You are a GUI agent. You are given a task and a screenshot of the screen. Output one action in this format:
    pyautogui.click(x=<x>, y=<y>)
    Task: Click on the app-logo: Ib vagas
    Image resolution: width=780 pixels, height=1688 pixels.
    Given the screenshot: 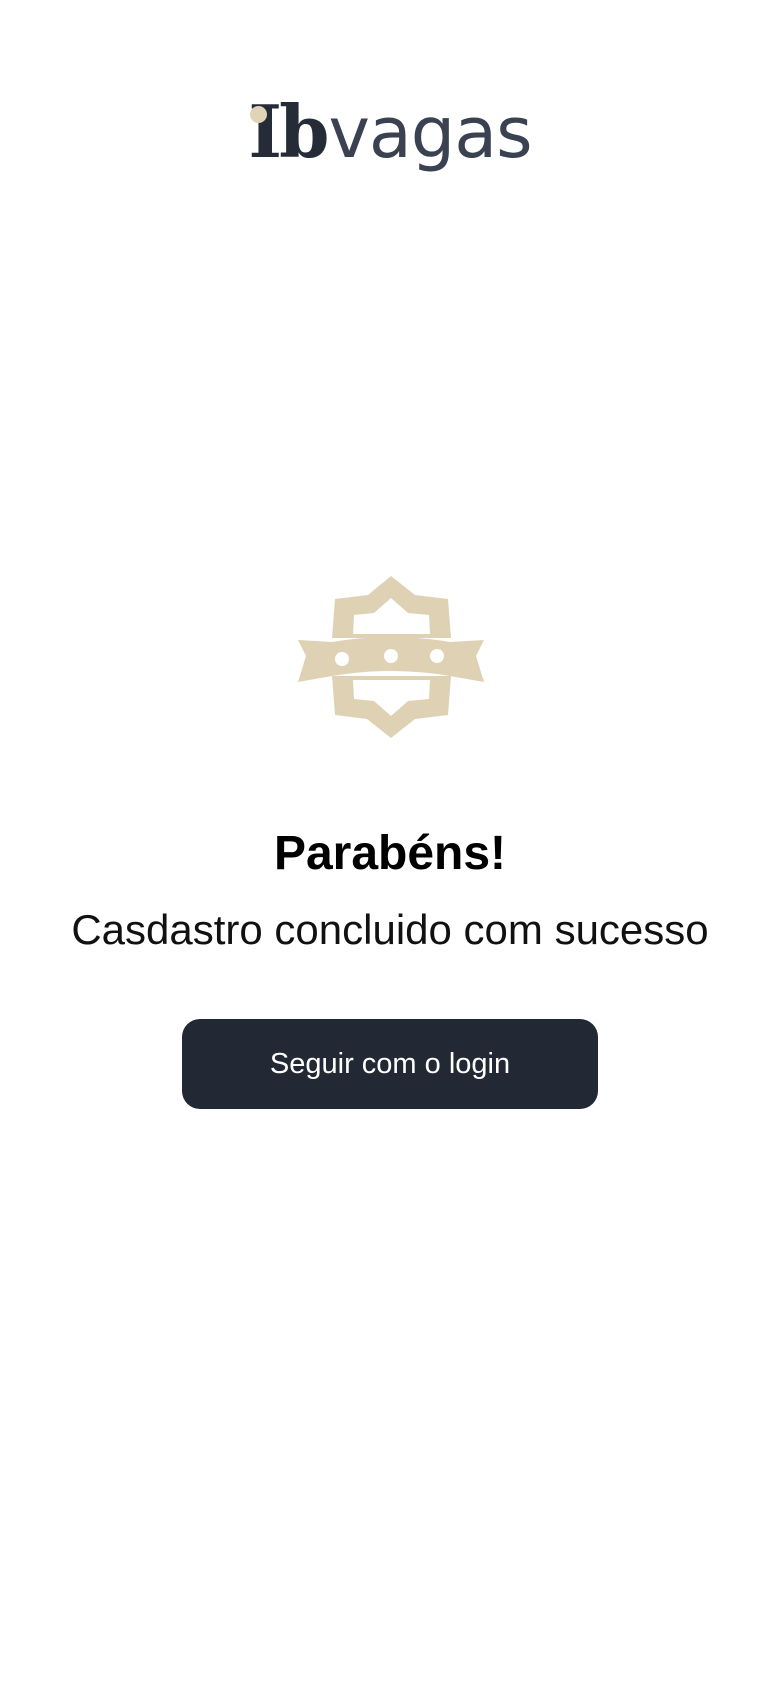 What is the action you would take?
    pyautogui.click(x=390, y=133)
    